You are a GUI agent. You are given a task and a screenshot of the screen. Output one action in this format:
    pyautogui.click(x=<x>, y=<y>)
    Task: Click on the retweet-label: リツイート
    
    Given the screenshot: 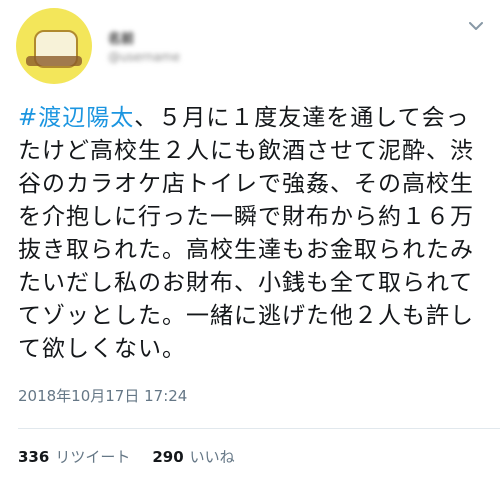 What is the action you would take?
    pyautogui.click(x=92, y=456)
    